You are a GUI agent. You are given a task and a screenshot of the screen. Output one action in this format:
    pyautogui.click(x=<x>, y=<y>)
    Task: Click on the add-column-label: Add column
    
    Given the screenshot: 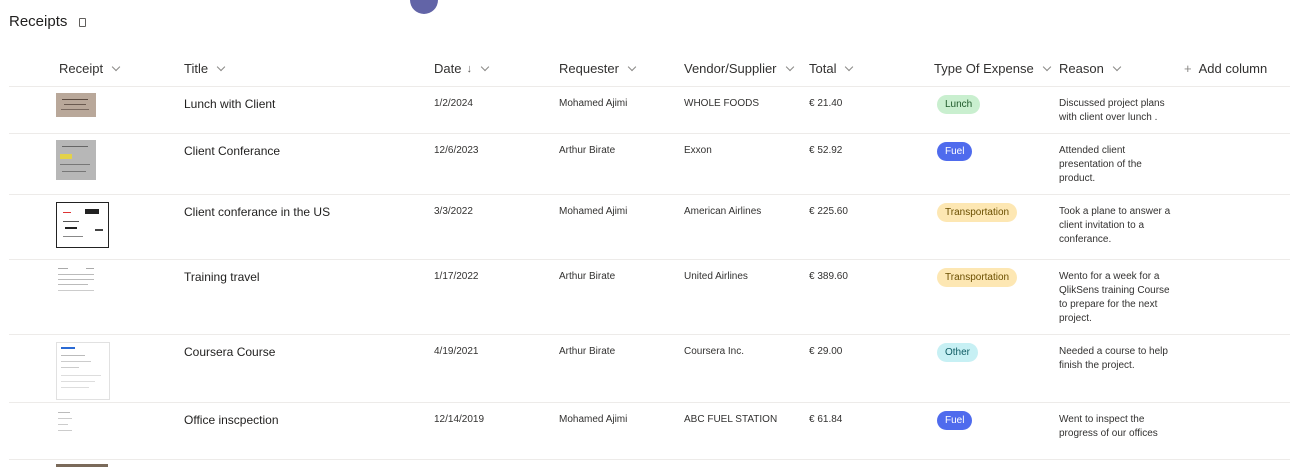 What is the action you would take?
    pyautogui.click(x=1233, y=68)
    